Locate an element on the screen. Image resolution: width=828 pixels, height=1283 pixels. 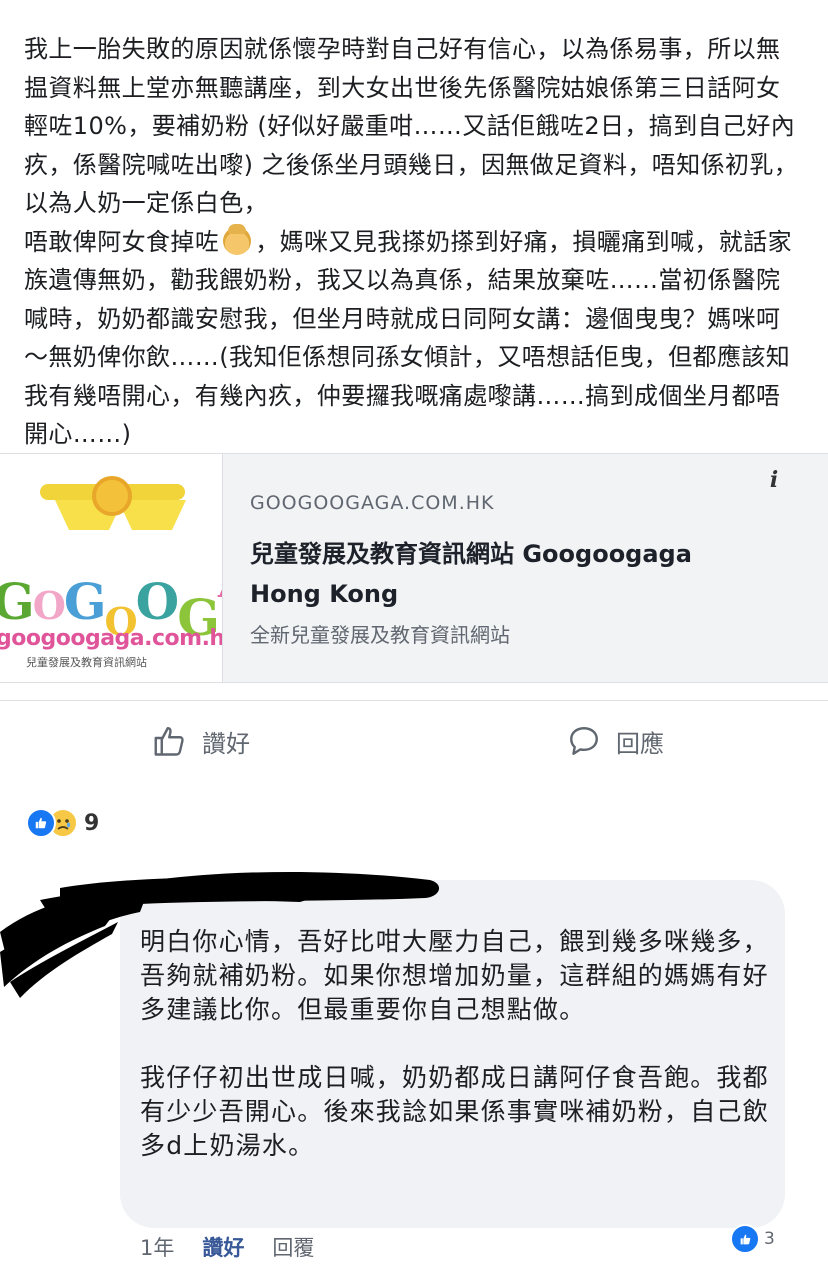
comment-timestamp: 1年 is located at coordinates (157, 1247).